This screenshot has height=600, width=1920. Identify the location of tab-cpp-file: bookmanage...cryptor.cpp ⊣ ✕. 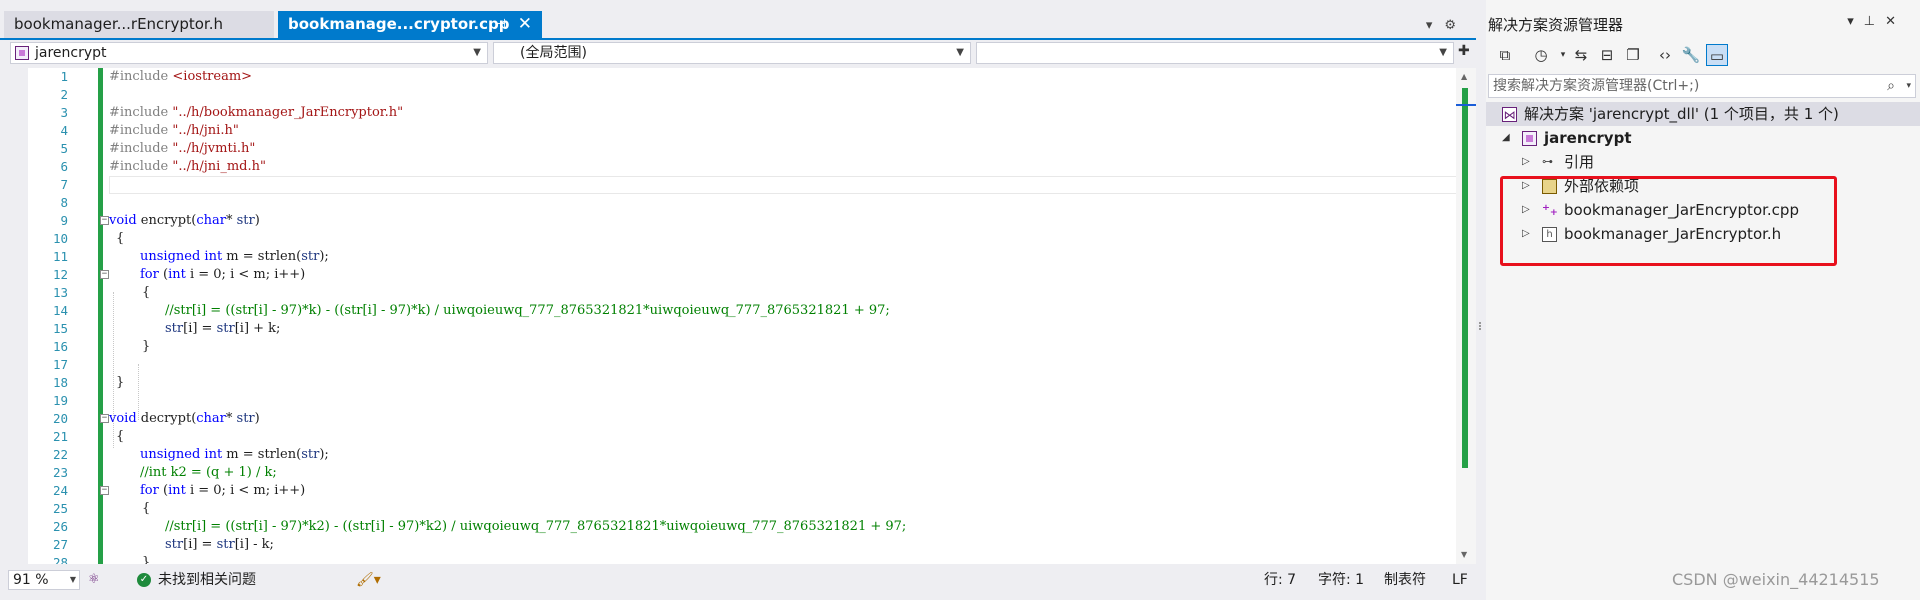
(410, 24).